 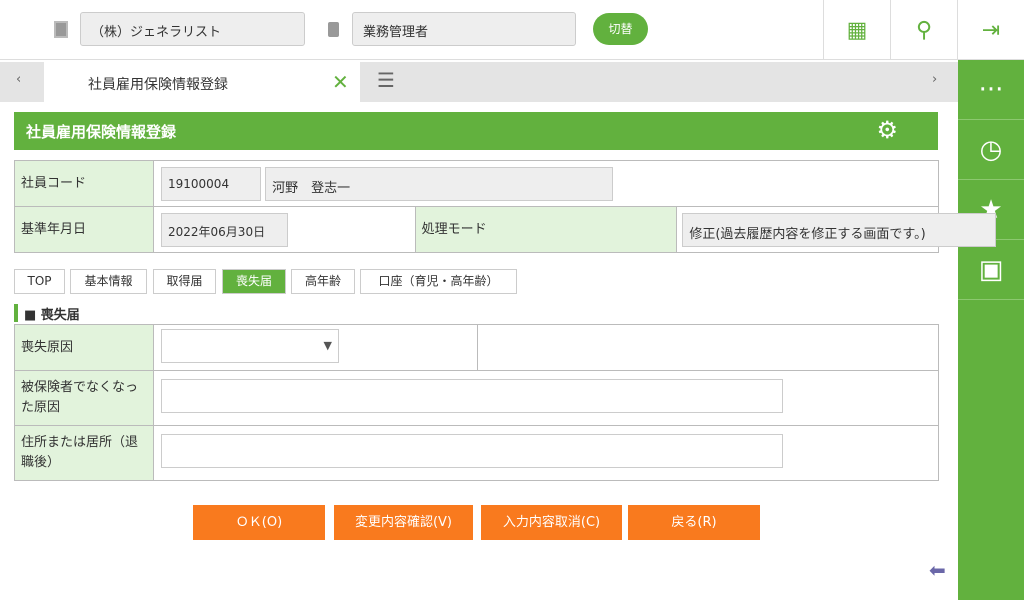 I want to click on employee-code-label: 社員コード, so click(x=84, y=183).